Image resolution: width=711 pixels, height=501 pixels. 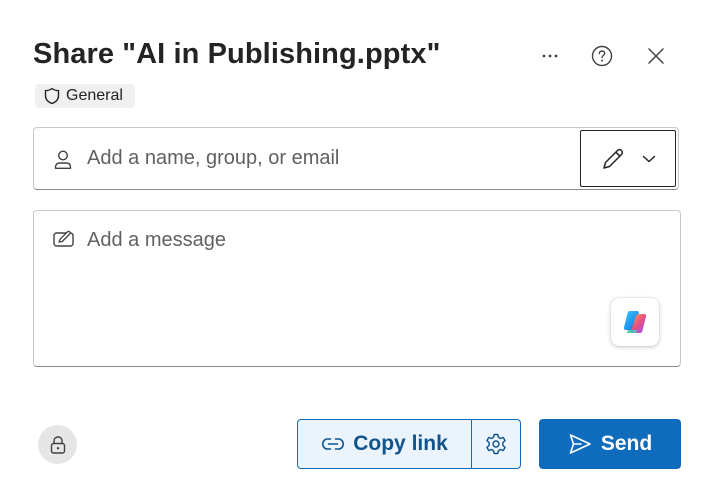 What do you see at coordinates (649, 158) in the screenshot?
I see `chevron-down-icon` at bounding box center [649, 158].